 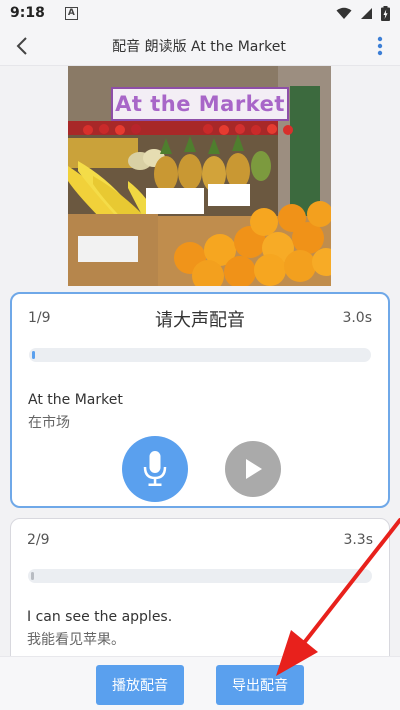 What do you see at coordinates (366, 13) in the screenshot?
I see `cell-signal-icon` at bounding box center [366, 13].